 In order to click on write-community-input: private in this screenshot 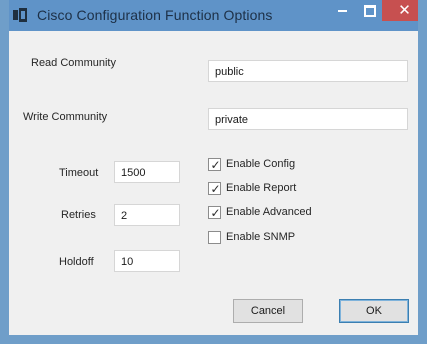, I will do `click(308, 119)`.